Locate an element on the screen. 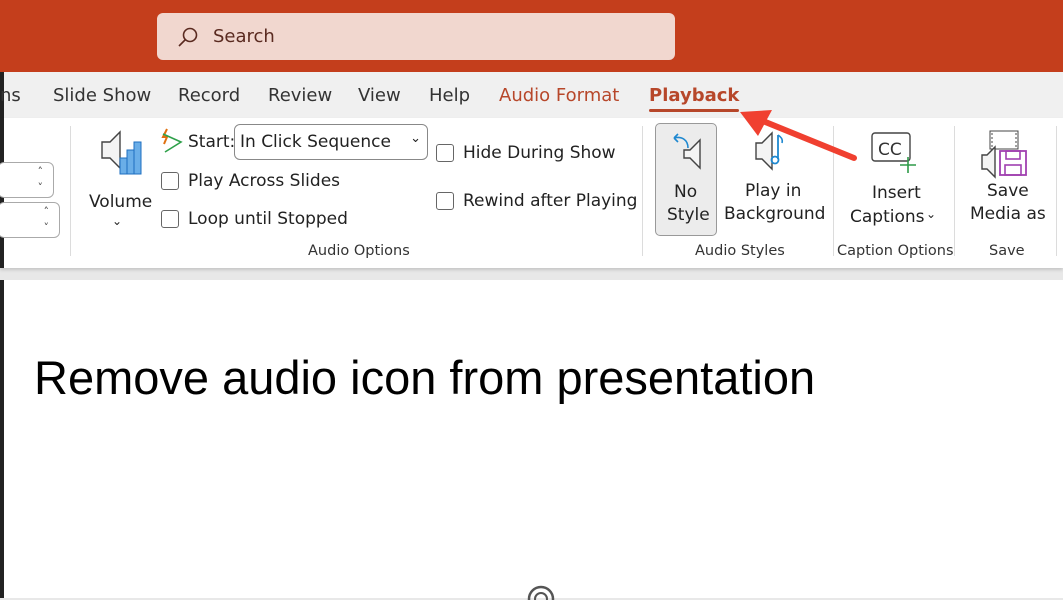  tab-view: View is located at coordinates (379, 95).